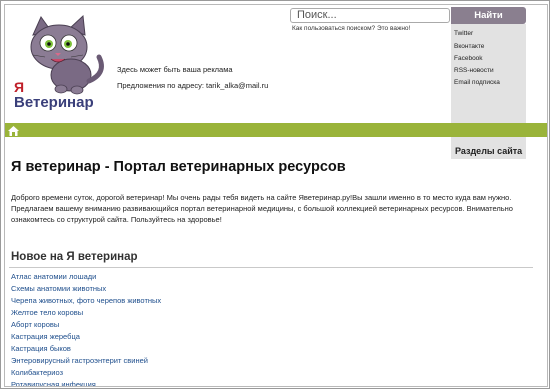  I want to click on divider, so click(271, 267).